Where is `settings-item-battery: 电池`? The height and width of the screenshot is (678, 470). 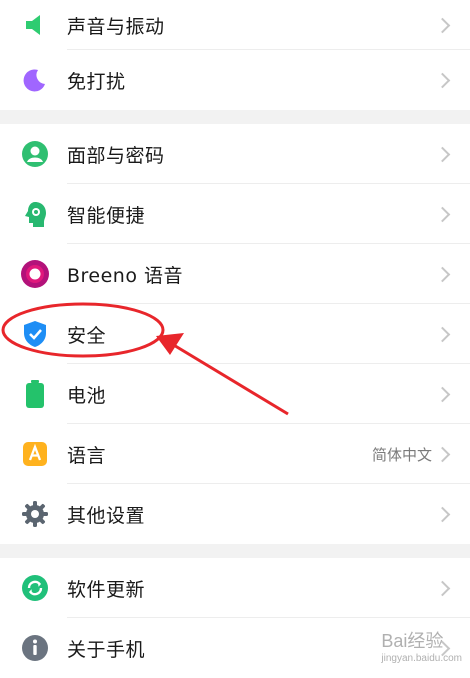
settings-item-battery: 电池 is located at coordinates (235, 394).